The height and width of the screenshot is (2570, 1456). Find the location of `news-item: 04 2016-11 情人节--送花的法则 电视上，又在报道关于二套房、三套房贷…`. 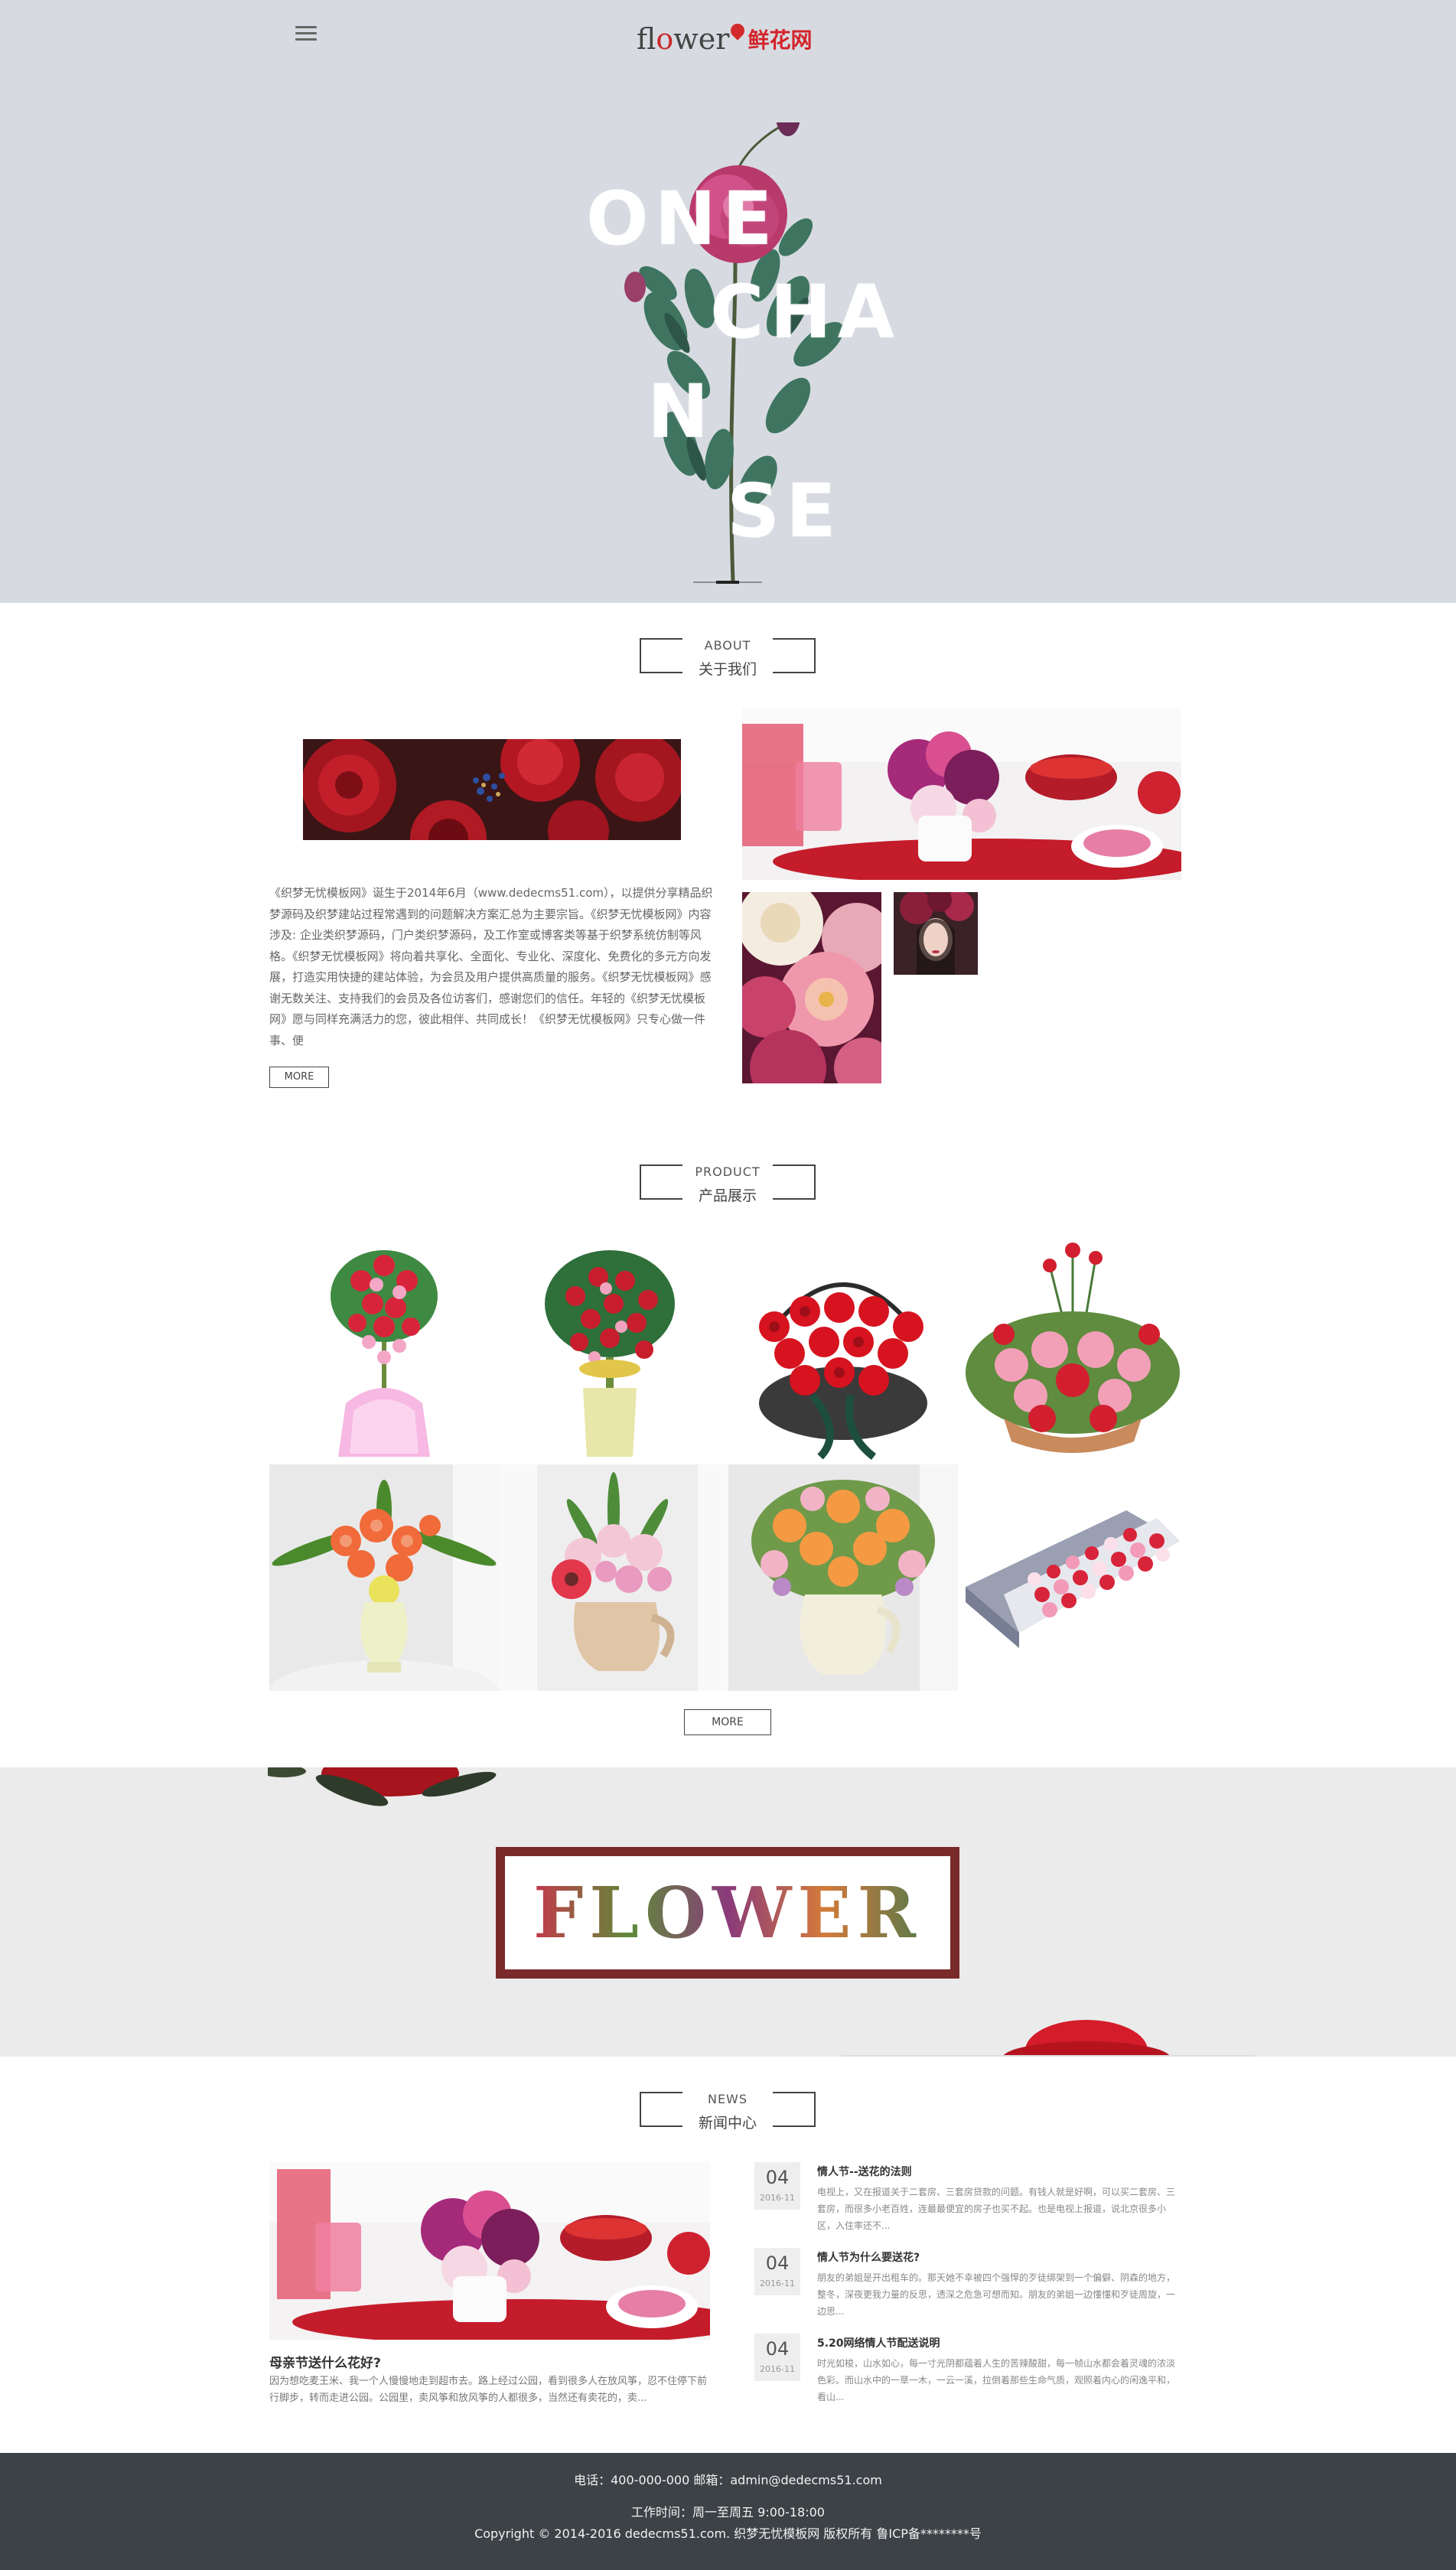

news-item: 04 2016-11 情人节--送花的法则 电视上，又在报道关于二套房、三套房贷… is located at coordinates (972, 2200).